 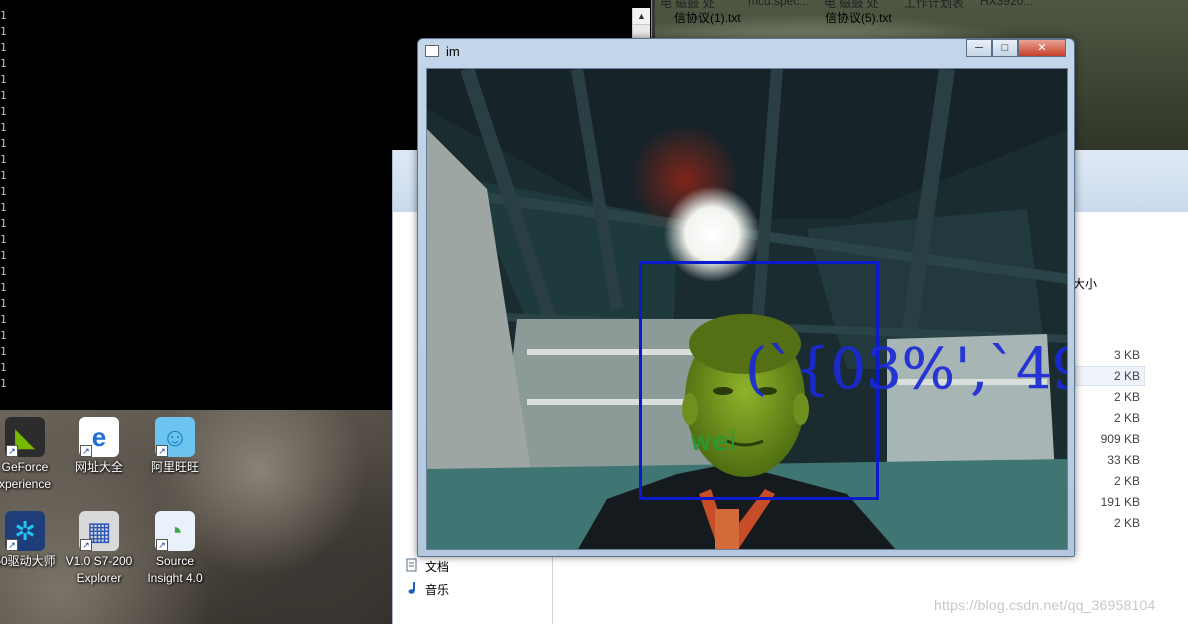 I want to click on music-icon, so click(x=412, y=588).